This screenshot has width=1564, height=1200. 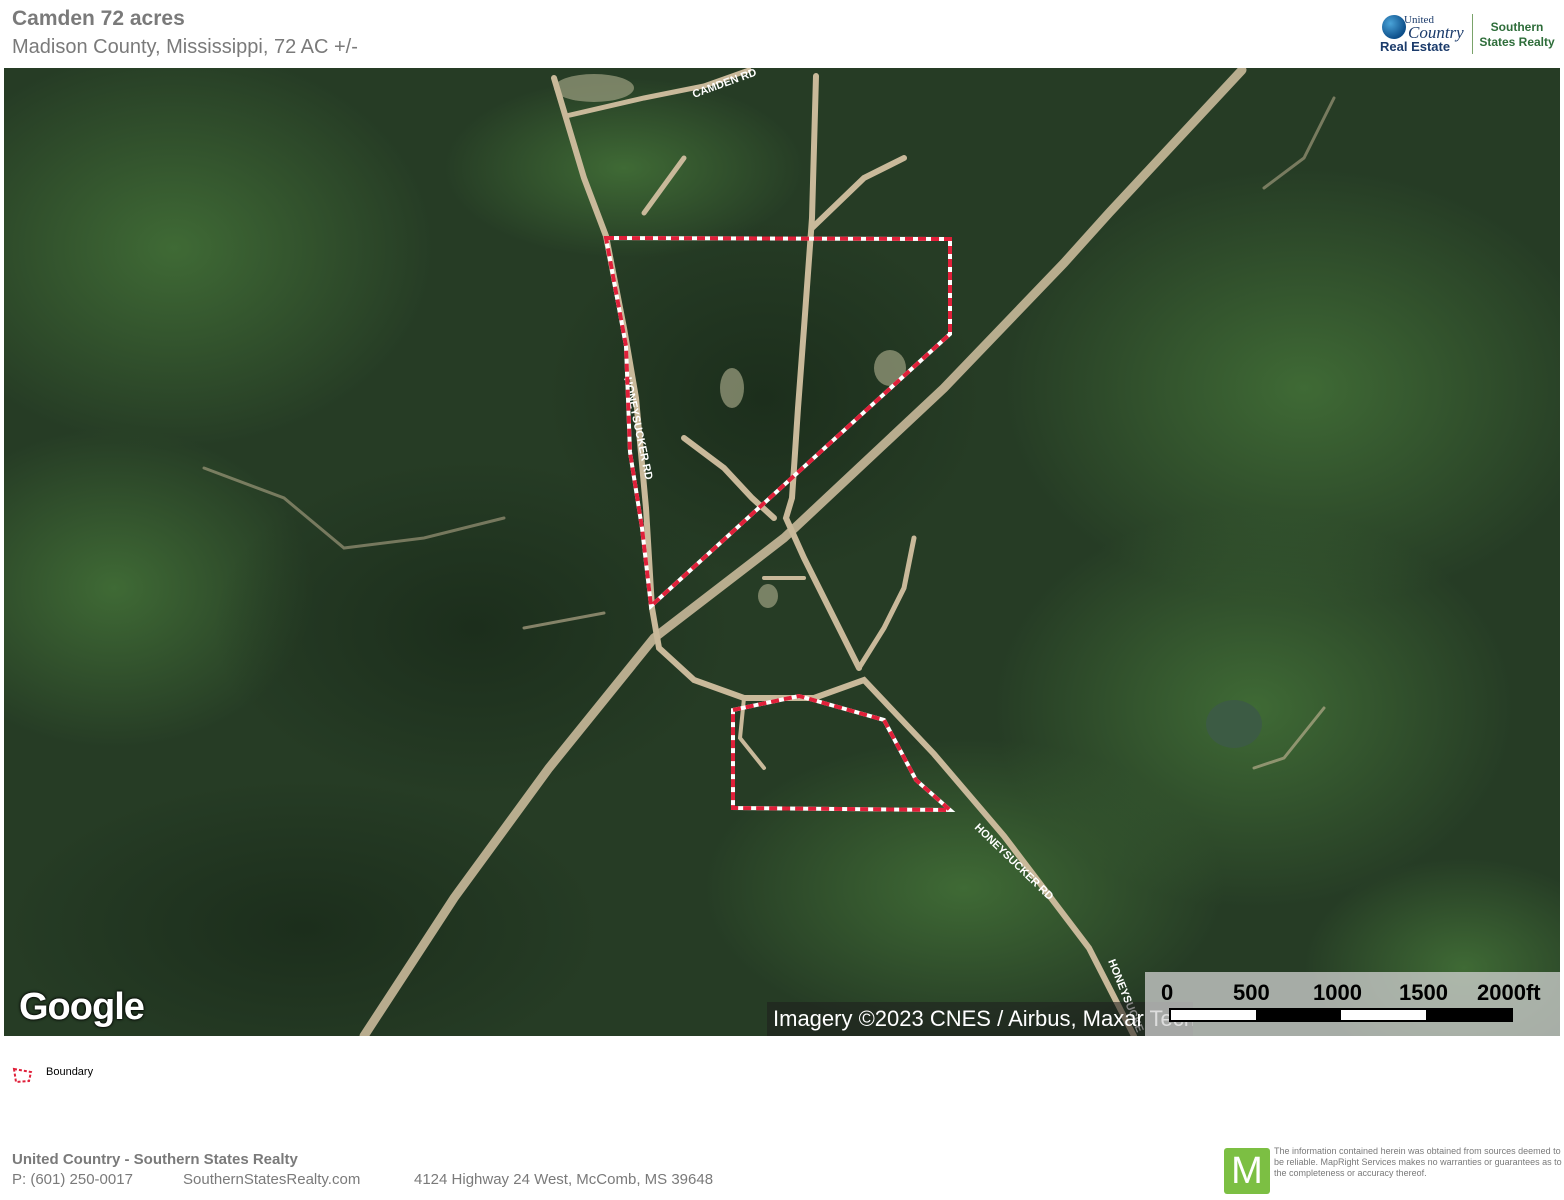 What do you see at coordinates (271, 1179) in the screenshot?
I see `footer-website: SouthernStatesRealty.com` at bounding box center [271, 1179].